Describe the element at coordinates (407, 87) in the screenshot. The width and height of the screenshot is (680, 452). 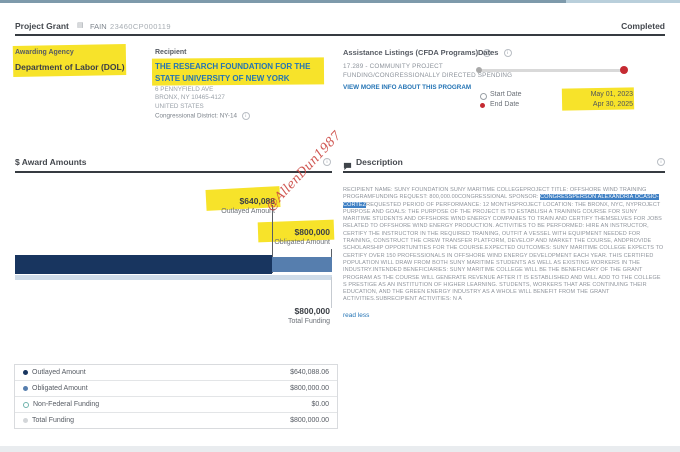
I see `cfda-more-info-link: VIEW MORE INFO ABOUT THIS PROGRAM` at that location.